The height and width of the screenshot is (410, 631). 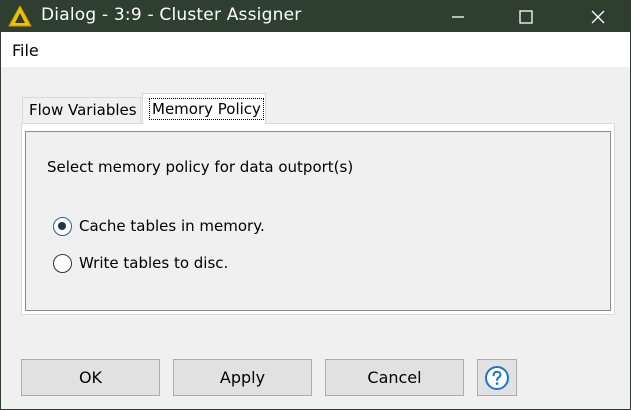 I want to click on minimize-button, so click(x=458, y=16).